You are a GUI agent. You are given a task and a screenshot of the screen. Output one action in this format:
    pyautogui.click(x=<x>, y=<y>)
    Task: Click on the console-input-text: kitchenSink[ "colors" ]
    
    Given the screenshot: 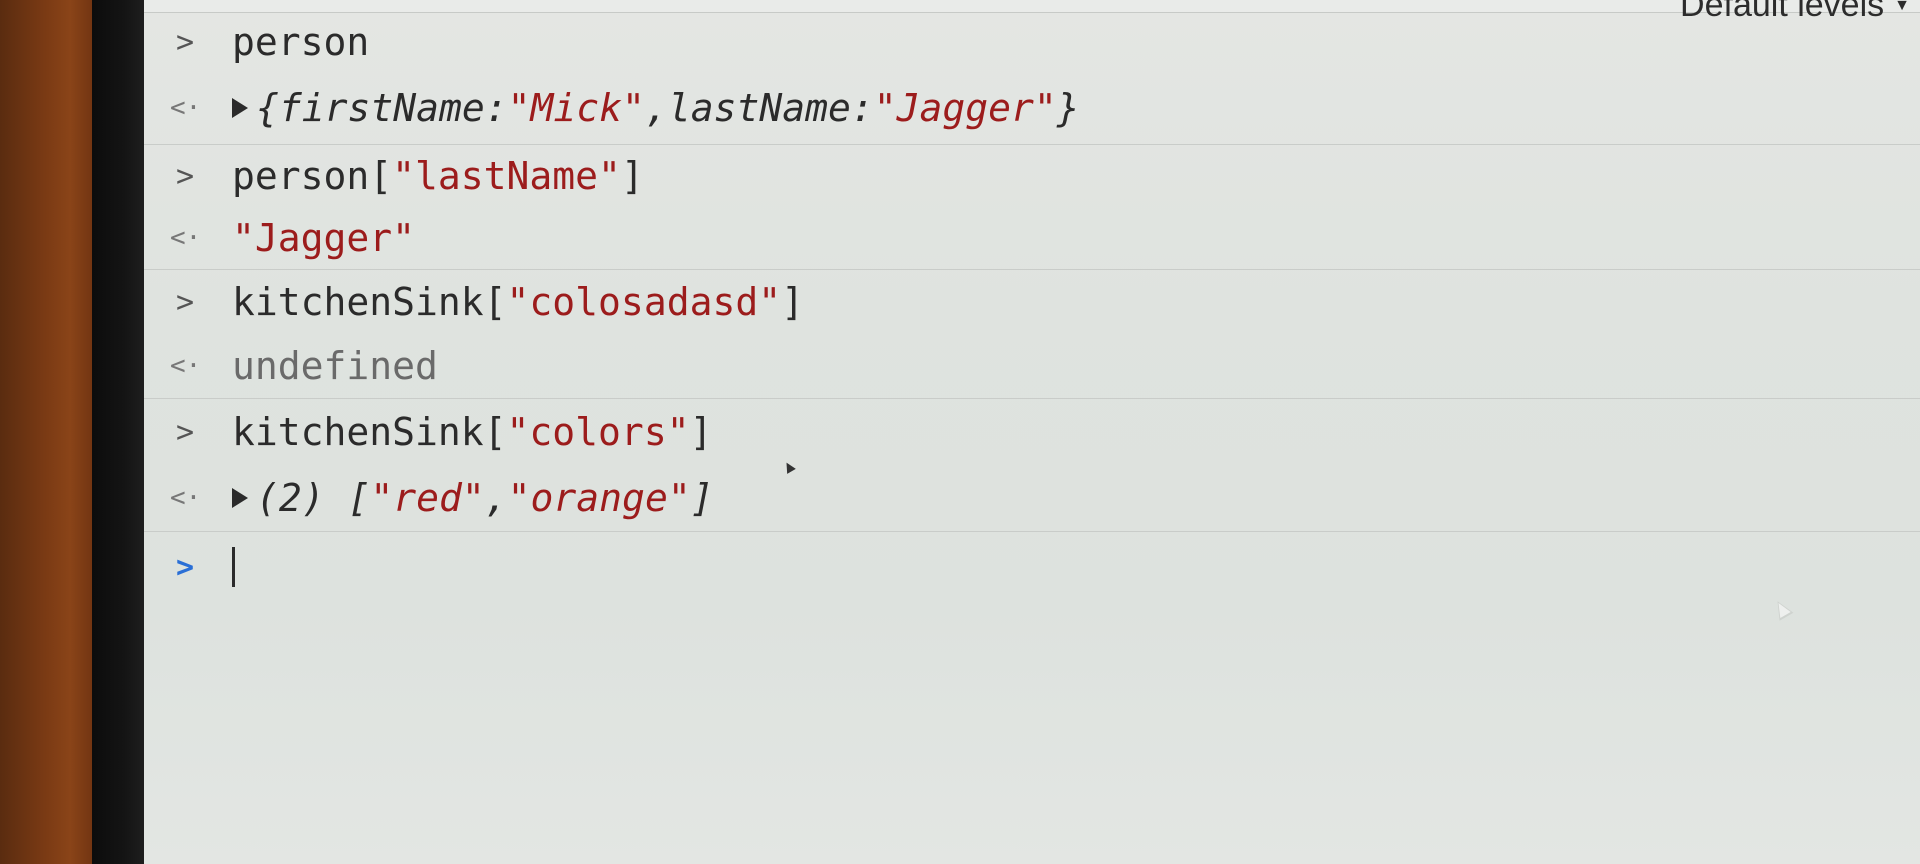 What is the action you would take?
    pyautogui.click(x=472, y=432)
    